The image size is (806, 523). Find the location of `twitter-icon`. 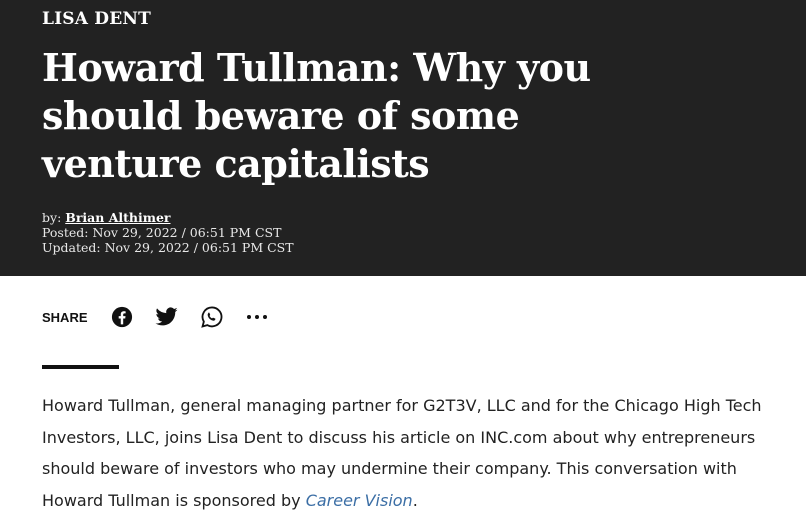

twitter-icon is located at coordinates (167, 317).